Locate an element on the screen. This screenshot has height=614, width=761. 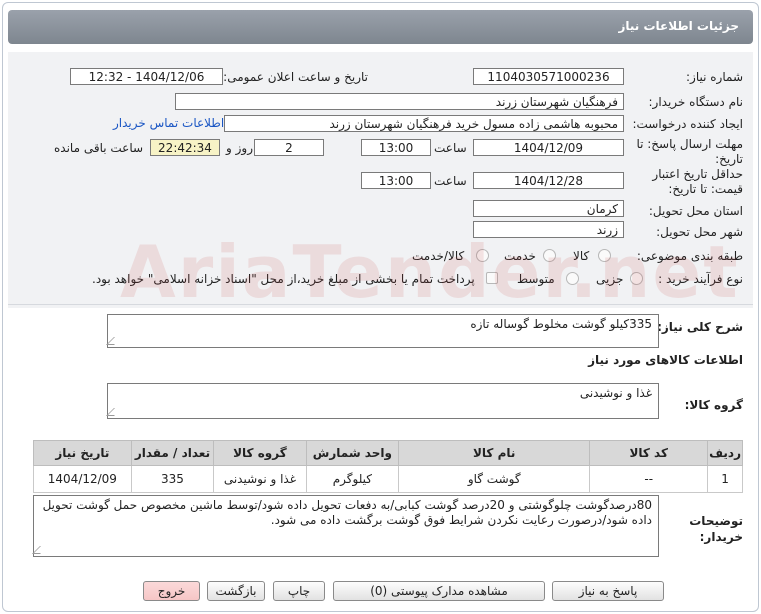
buyer-notes-label-line1: توضیحات is located at coordinates (716, 521).